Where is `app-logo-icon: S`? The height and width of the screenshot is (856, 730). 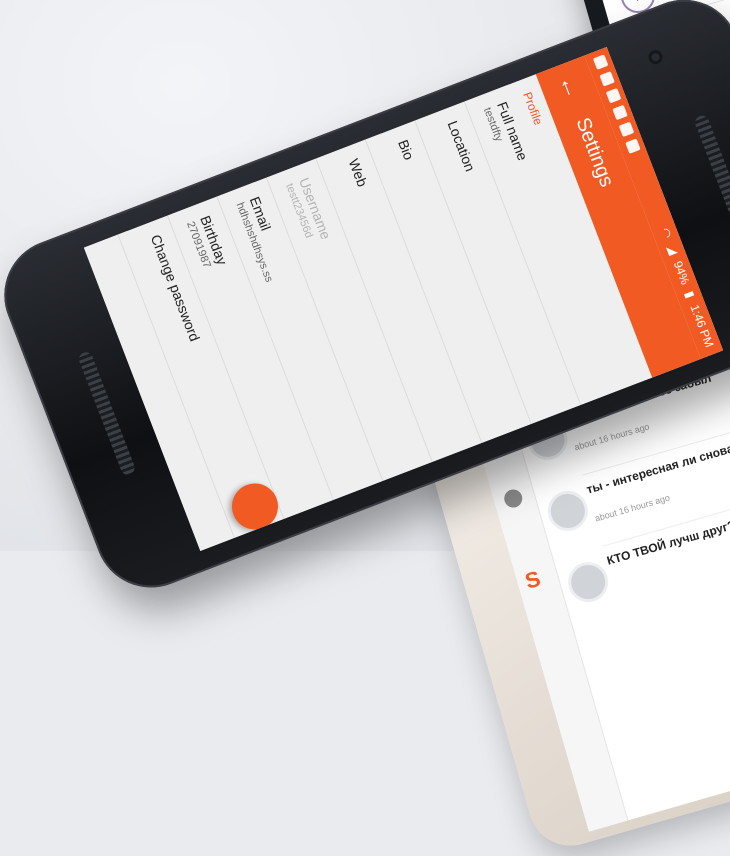
app-logo-icon: S is located at coordinates (533, 579).